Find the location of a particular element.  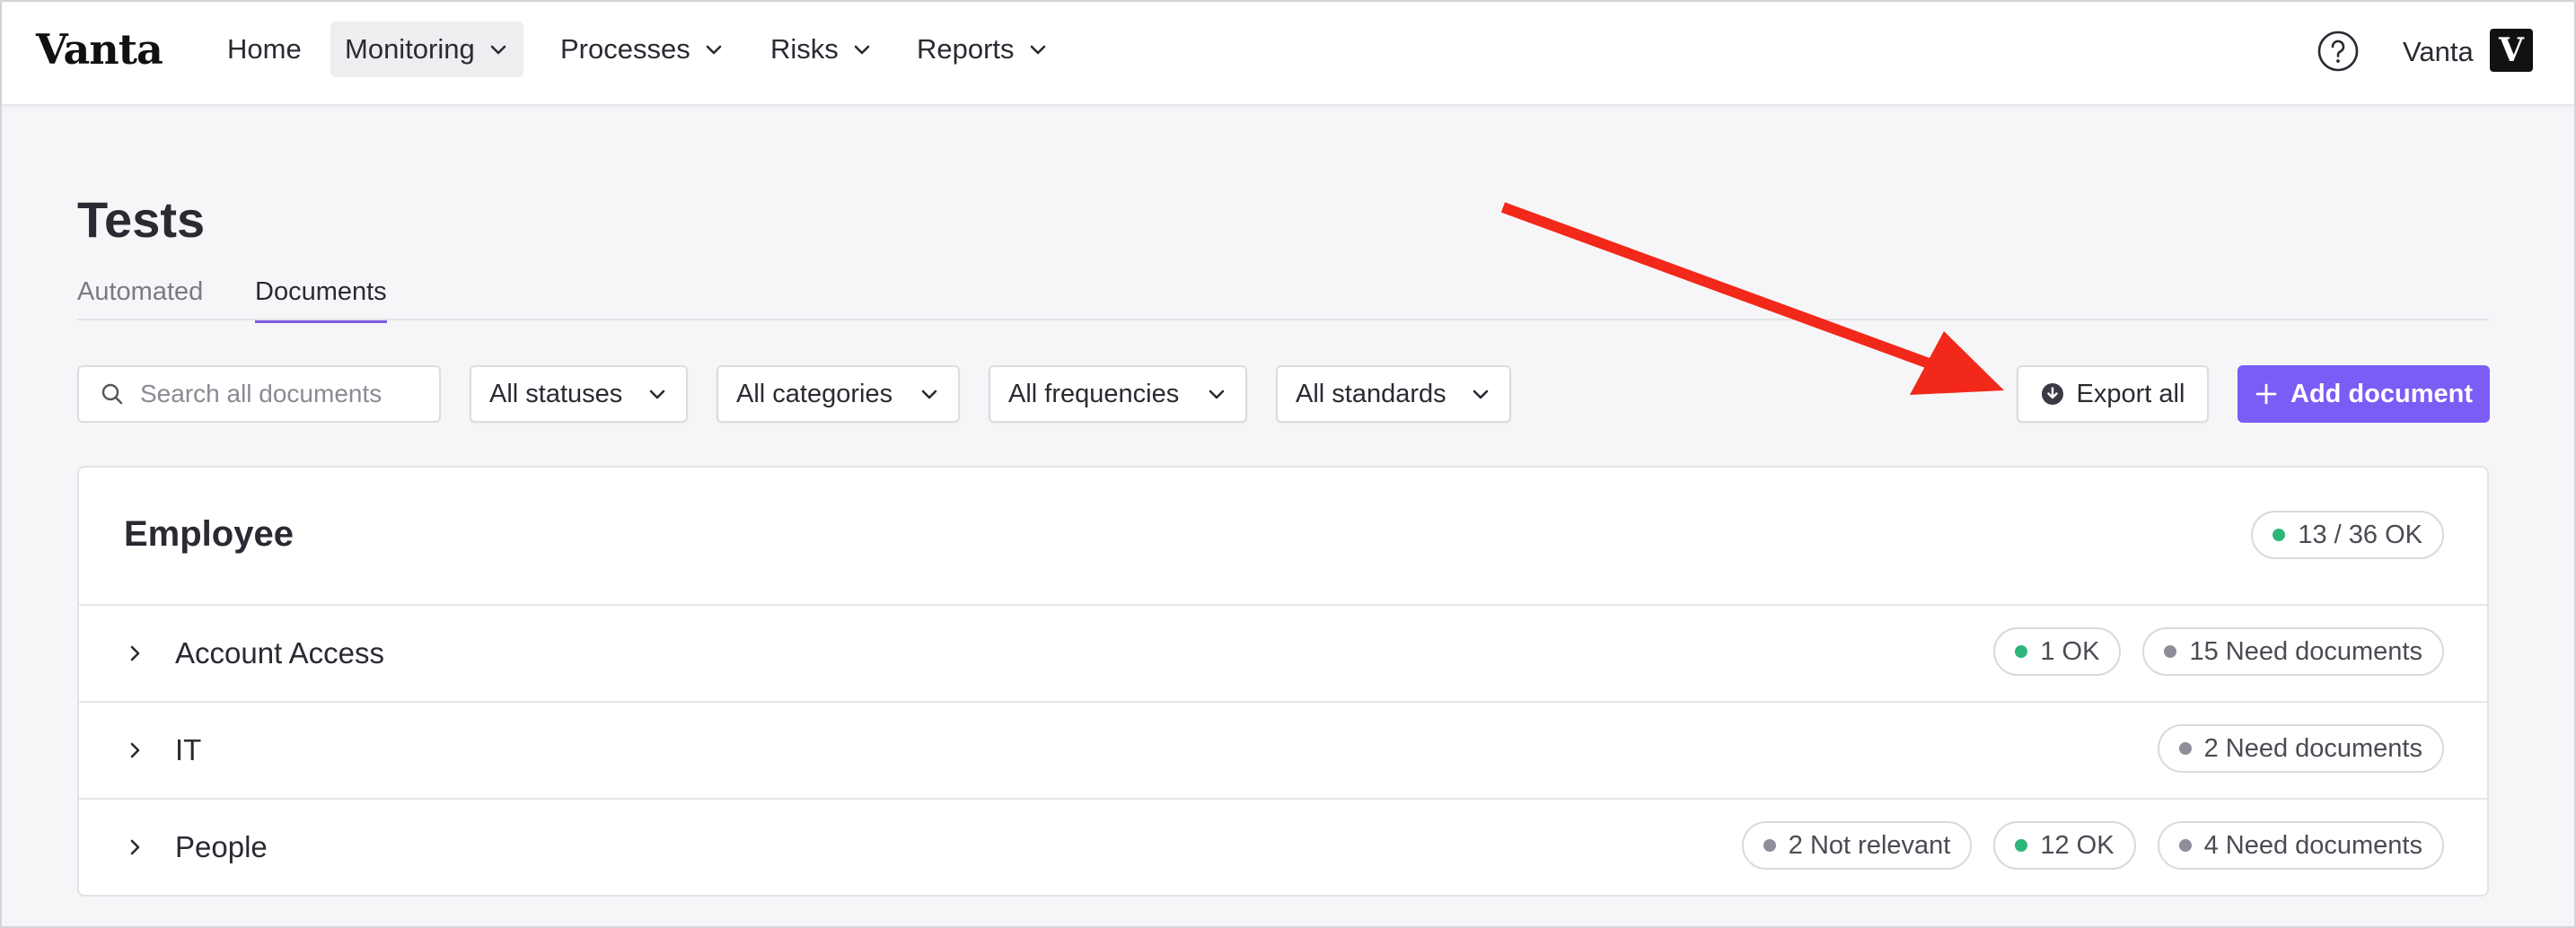

nav-processes: Processes is located at coordinates (642, 49).